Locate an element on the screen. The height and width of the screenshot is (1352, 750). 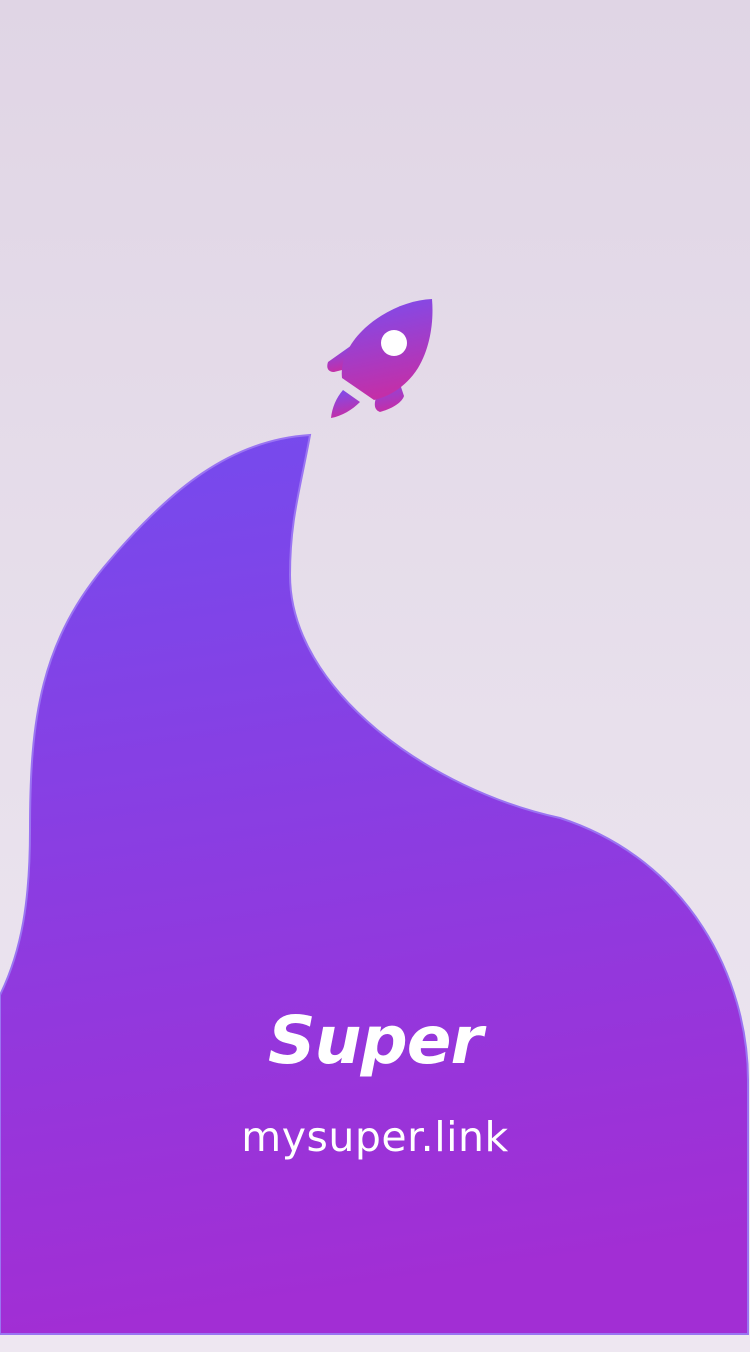
site-url: mysuper.link is located at coordinates (375, 1137).